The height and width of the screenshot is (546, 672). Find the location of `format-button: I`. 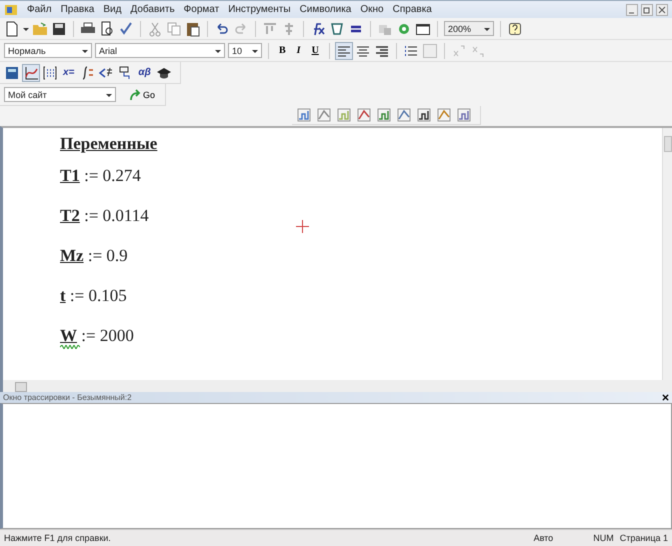

format-button: I is located at coordinates (298, 50).